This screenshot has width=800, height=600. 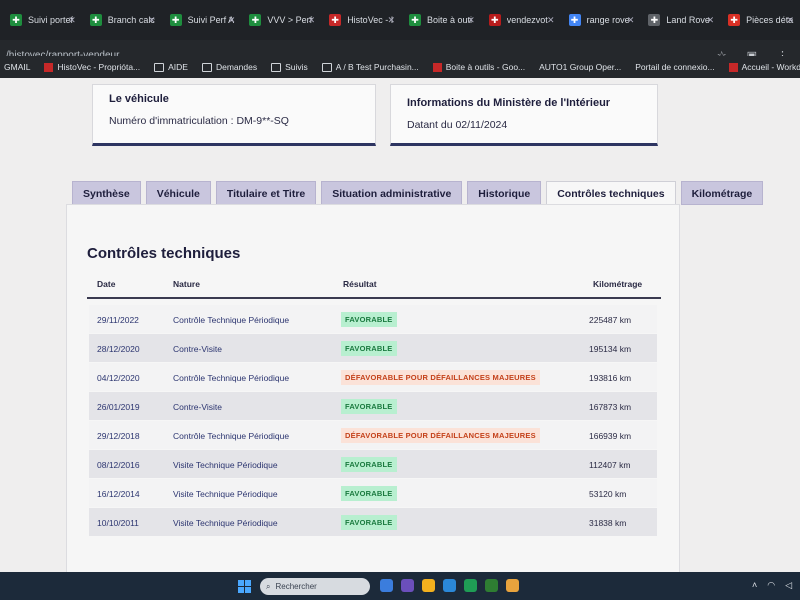 I want to click on browser-tab: ✚ VVV > Perf ✕, so click(x=281, y=20).